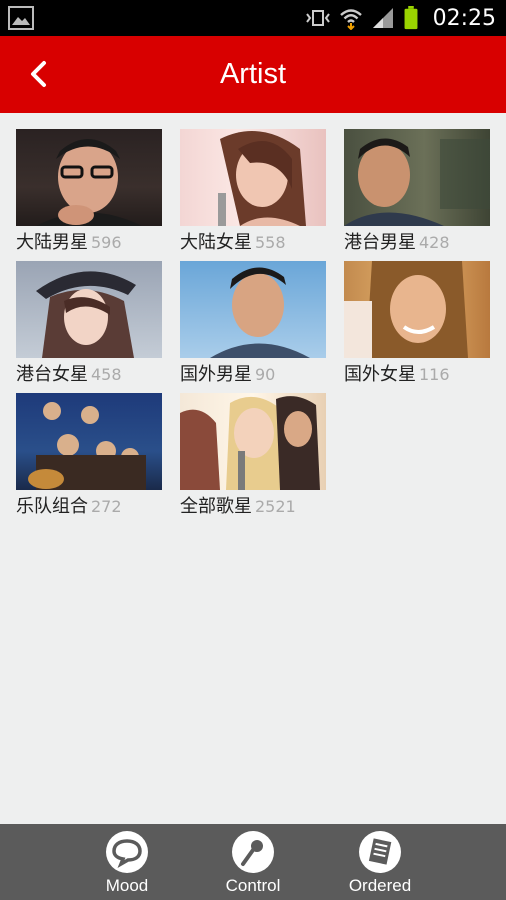 The image size is (506, 900). I want to click on category-tile-hktw-female: 港台女星 458, so click(89, 327).